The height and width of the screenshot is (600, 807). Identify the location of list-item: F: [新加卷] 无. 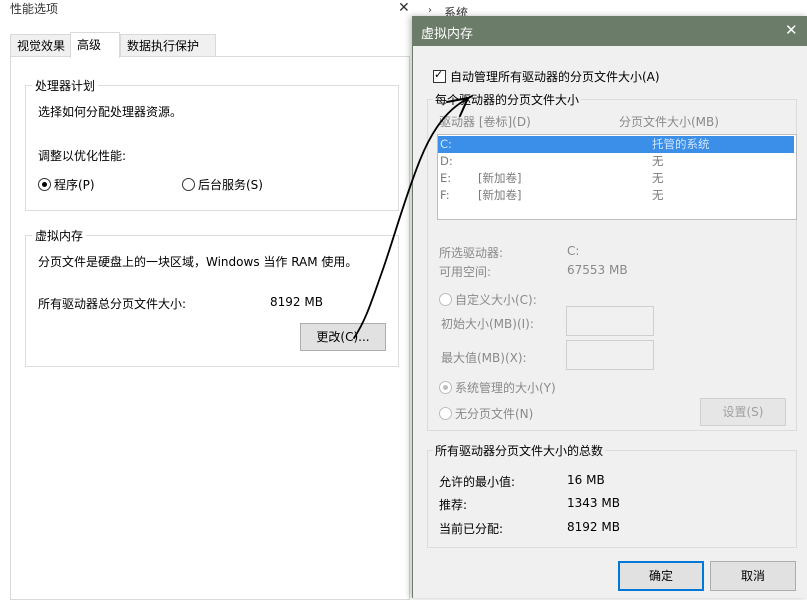
(616, 195).